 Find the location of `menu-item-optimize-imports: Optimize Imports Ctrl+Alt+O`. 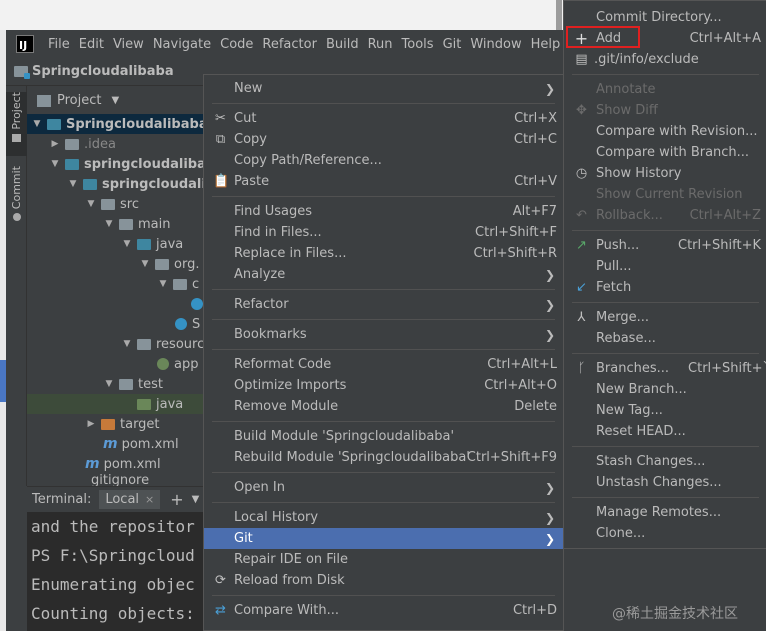

menu-item-optimize-imports: Optimize Imports Ctrl+Alt+O is located at coordinates (383, 385).